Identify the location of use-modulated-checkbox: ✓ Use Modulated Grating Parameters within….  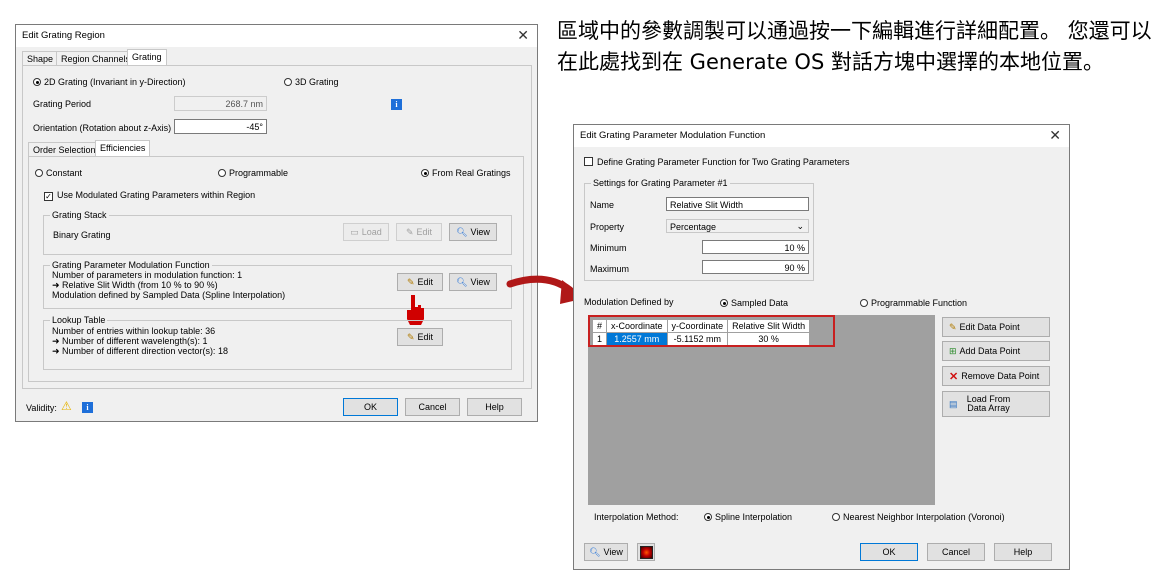
(149, 195).